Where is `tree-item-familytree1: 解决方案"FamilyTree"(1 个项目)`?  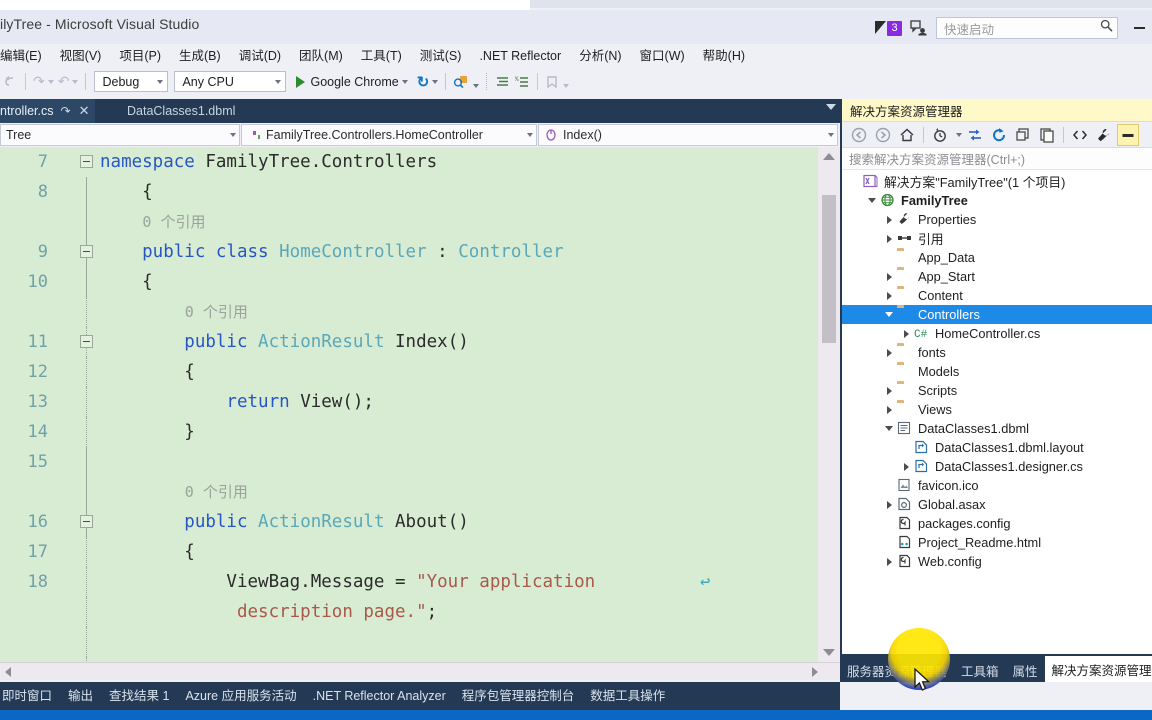
tree-item-familytree1: 解决方案"FamilyTree"(1 个项目) is located at coordinates (997, 181).